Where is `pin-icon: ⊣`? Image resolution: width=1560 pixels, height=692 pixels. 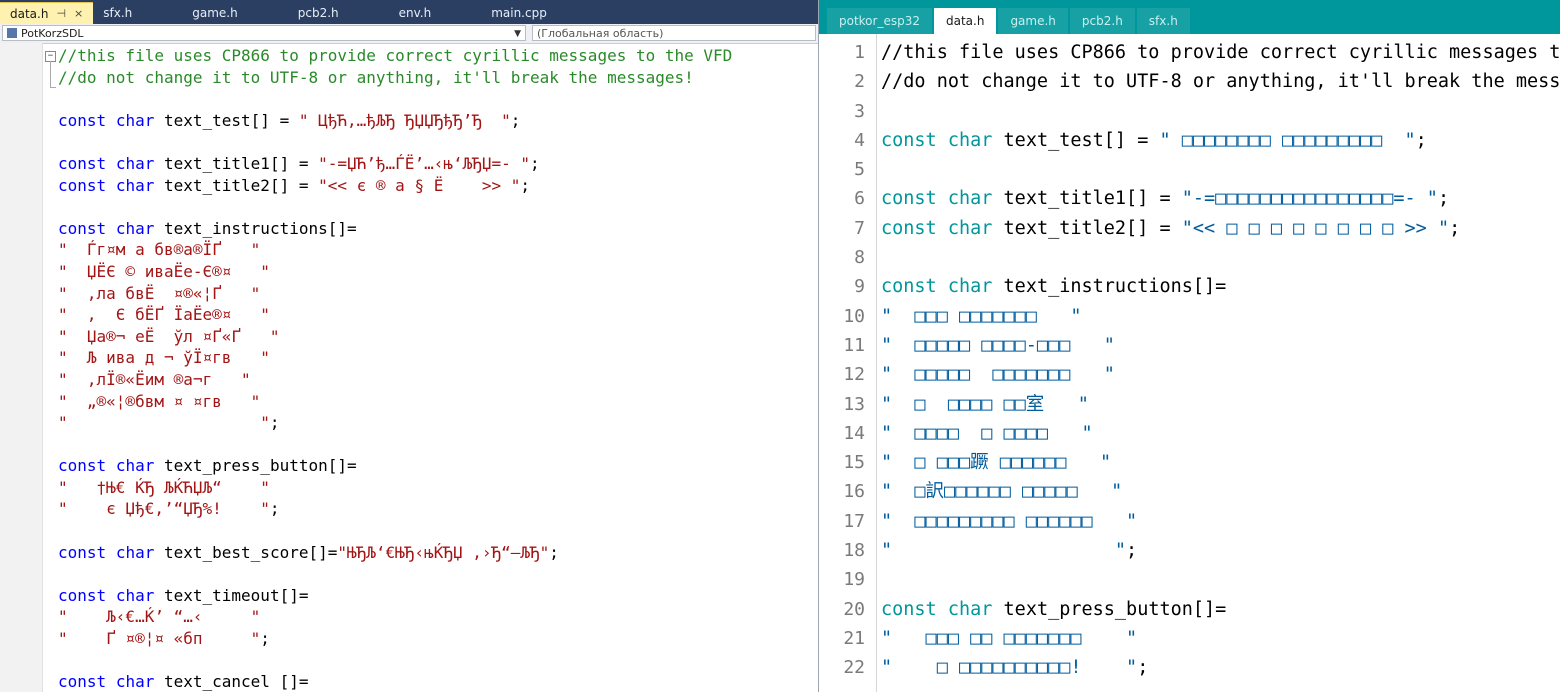 pin-icon: ⊣ is located at coordinates (61, 14).